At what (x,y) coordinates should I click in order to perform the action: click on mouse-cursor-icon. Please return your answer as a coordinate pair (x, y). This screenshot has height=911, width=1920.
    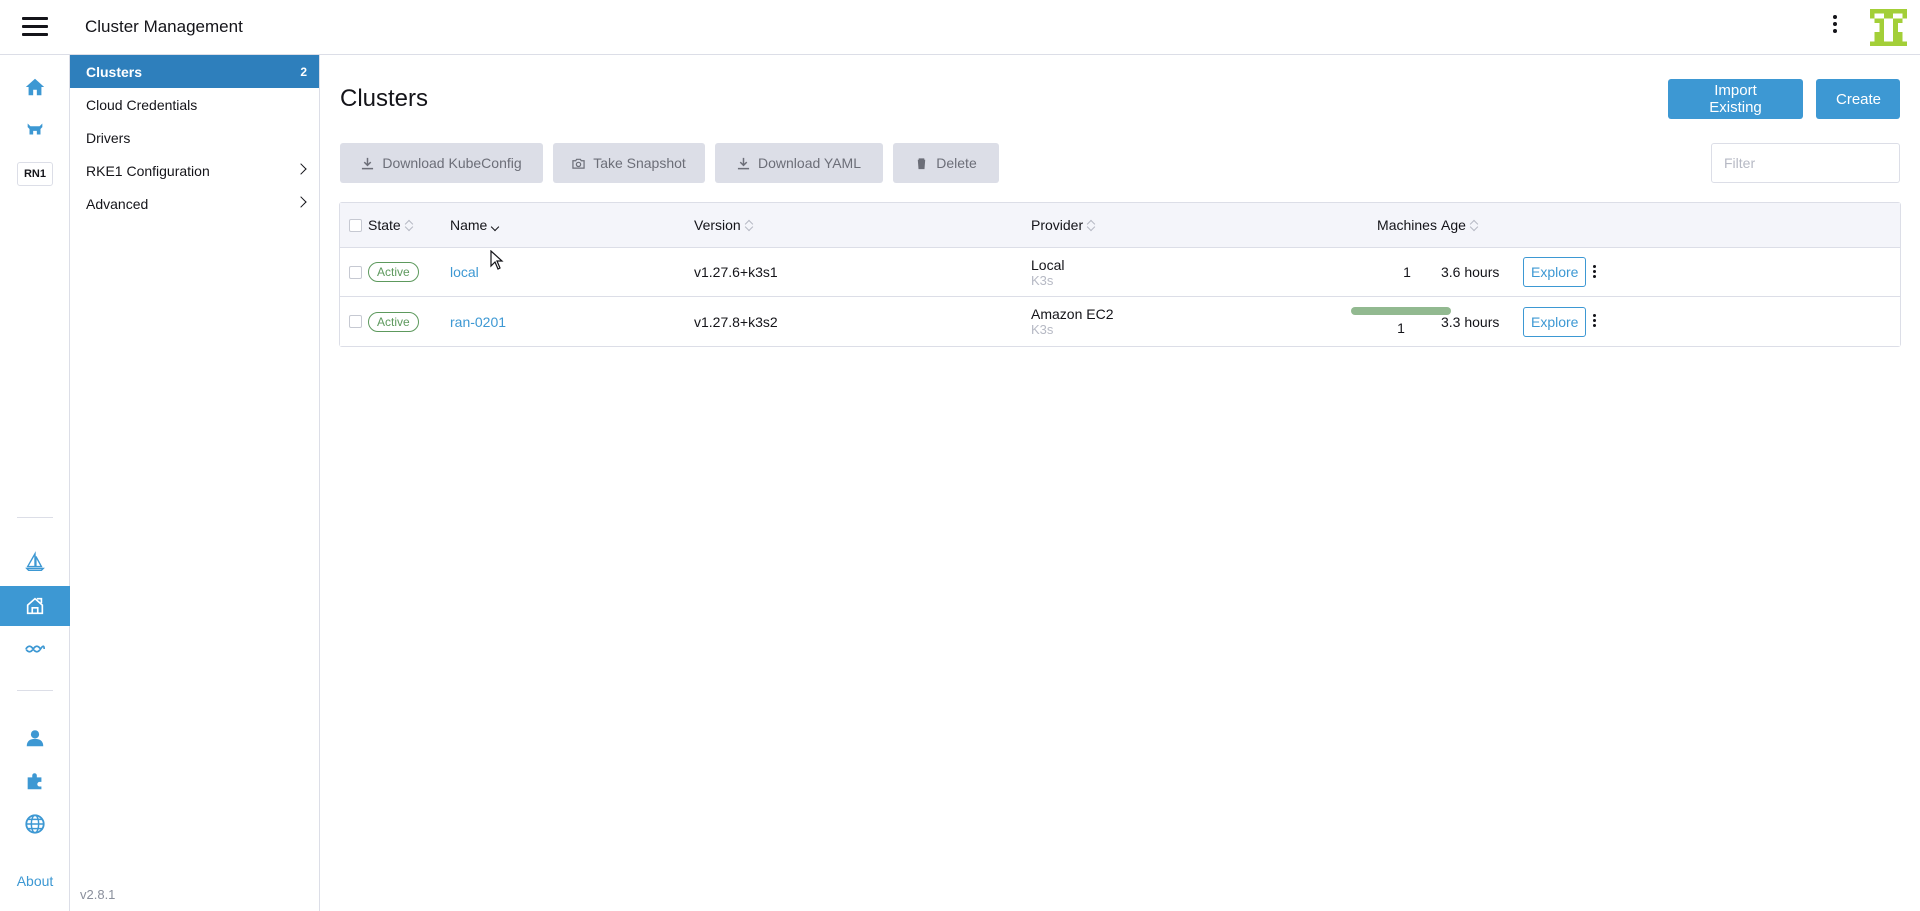
    Looking at the image, I should click on (497, 260).